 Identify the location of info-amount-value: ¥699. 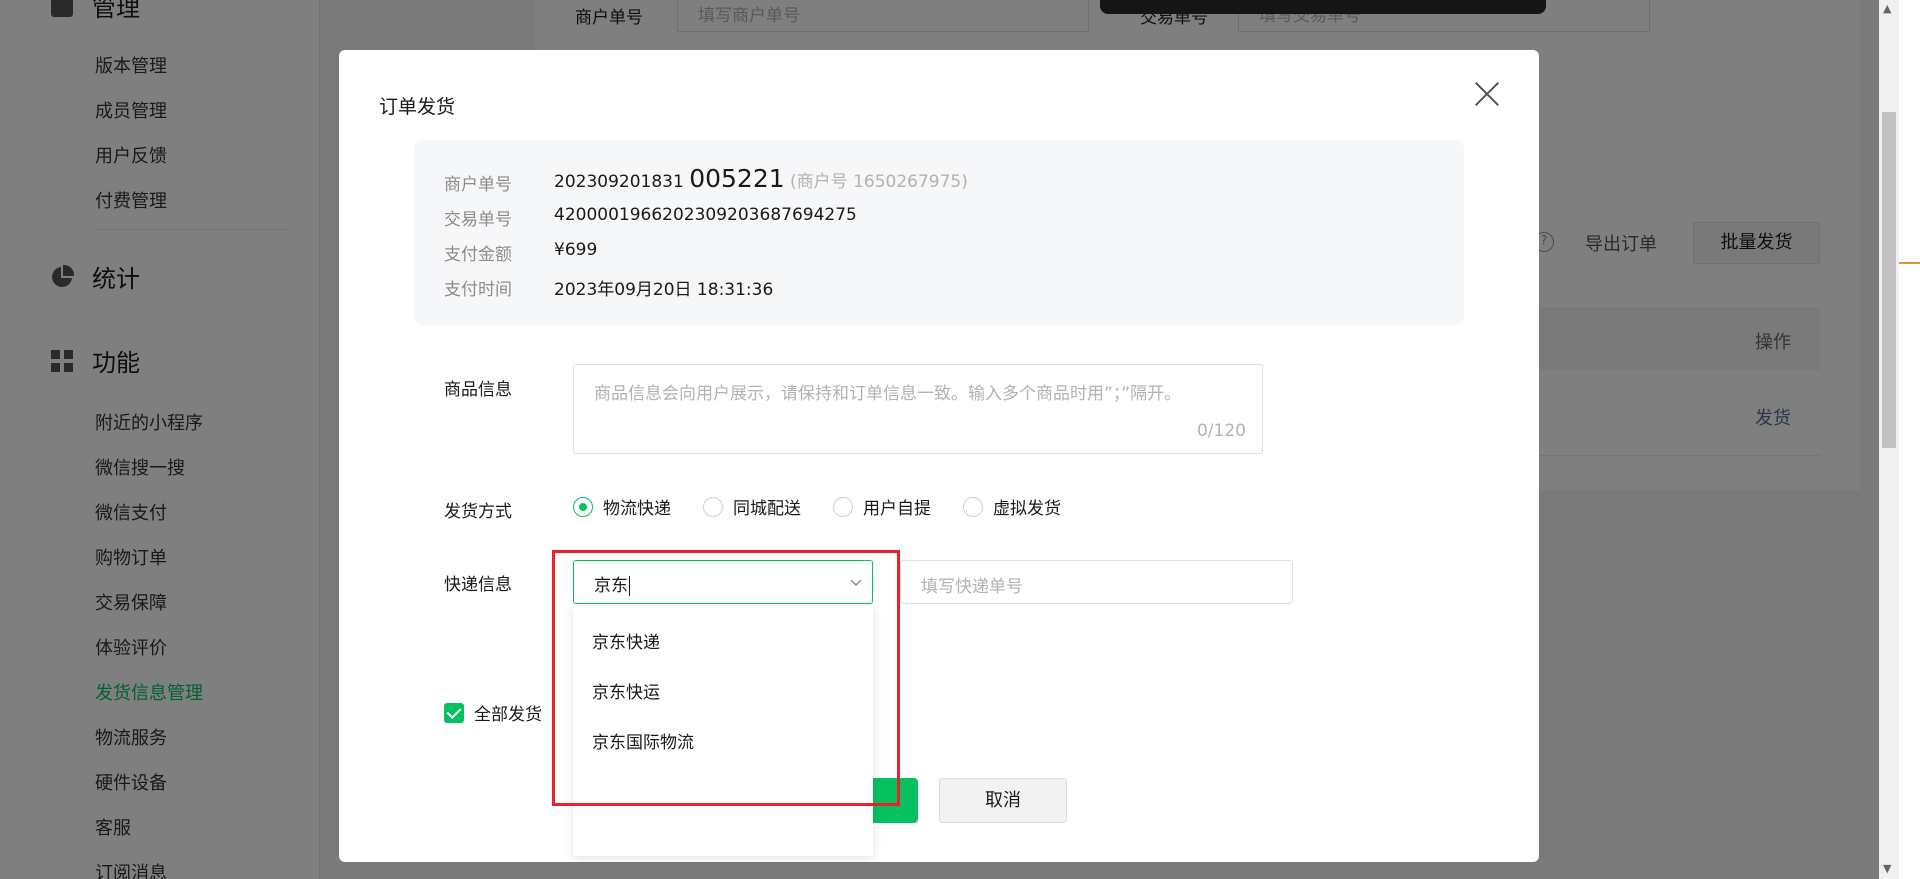
(576, 250).